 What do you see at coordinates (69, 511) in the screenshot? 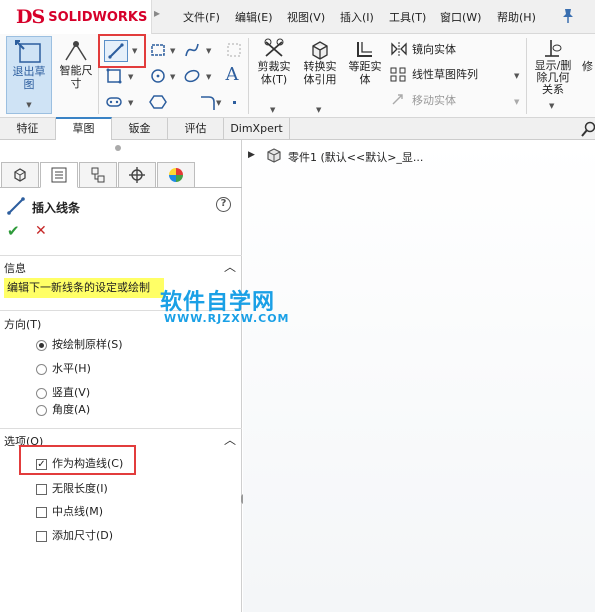
I see `checkbox-midpoint-line: 中点线(M)` at bounding box center [69, 511].